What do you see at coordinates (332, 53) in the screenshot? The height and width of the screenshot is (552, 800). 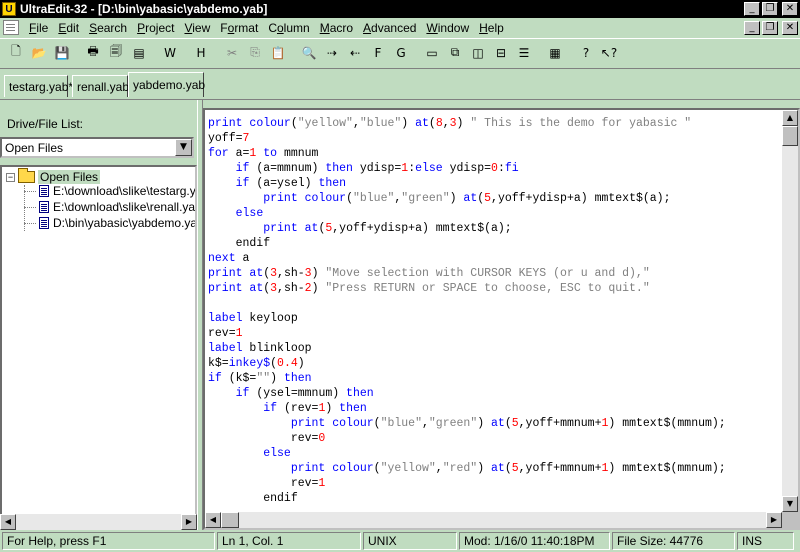 I see `find-next-icon: ⇢` at bounding box center [332, 53].